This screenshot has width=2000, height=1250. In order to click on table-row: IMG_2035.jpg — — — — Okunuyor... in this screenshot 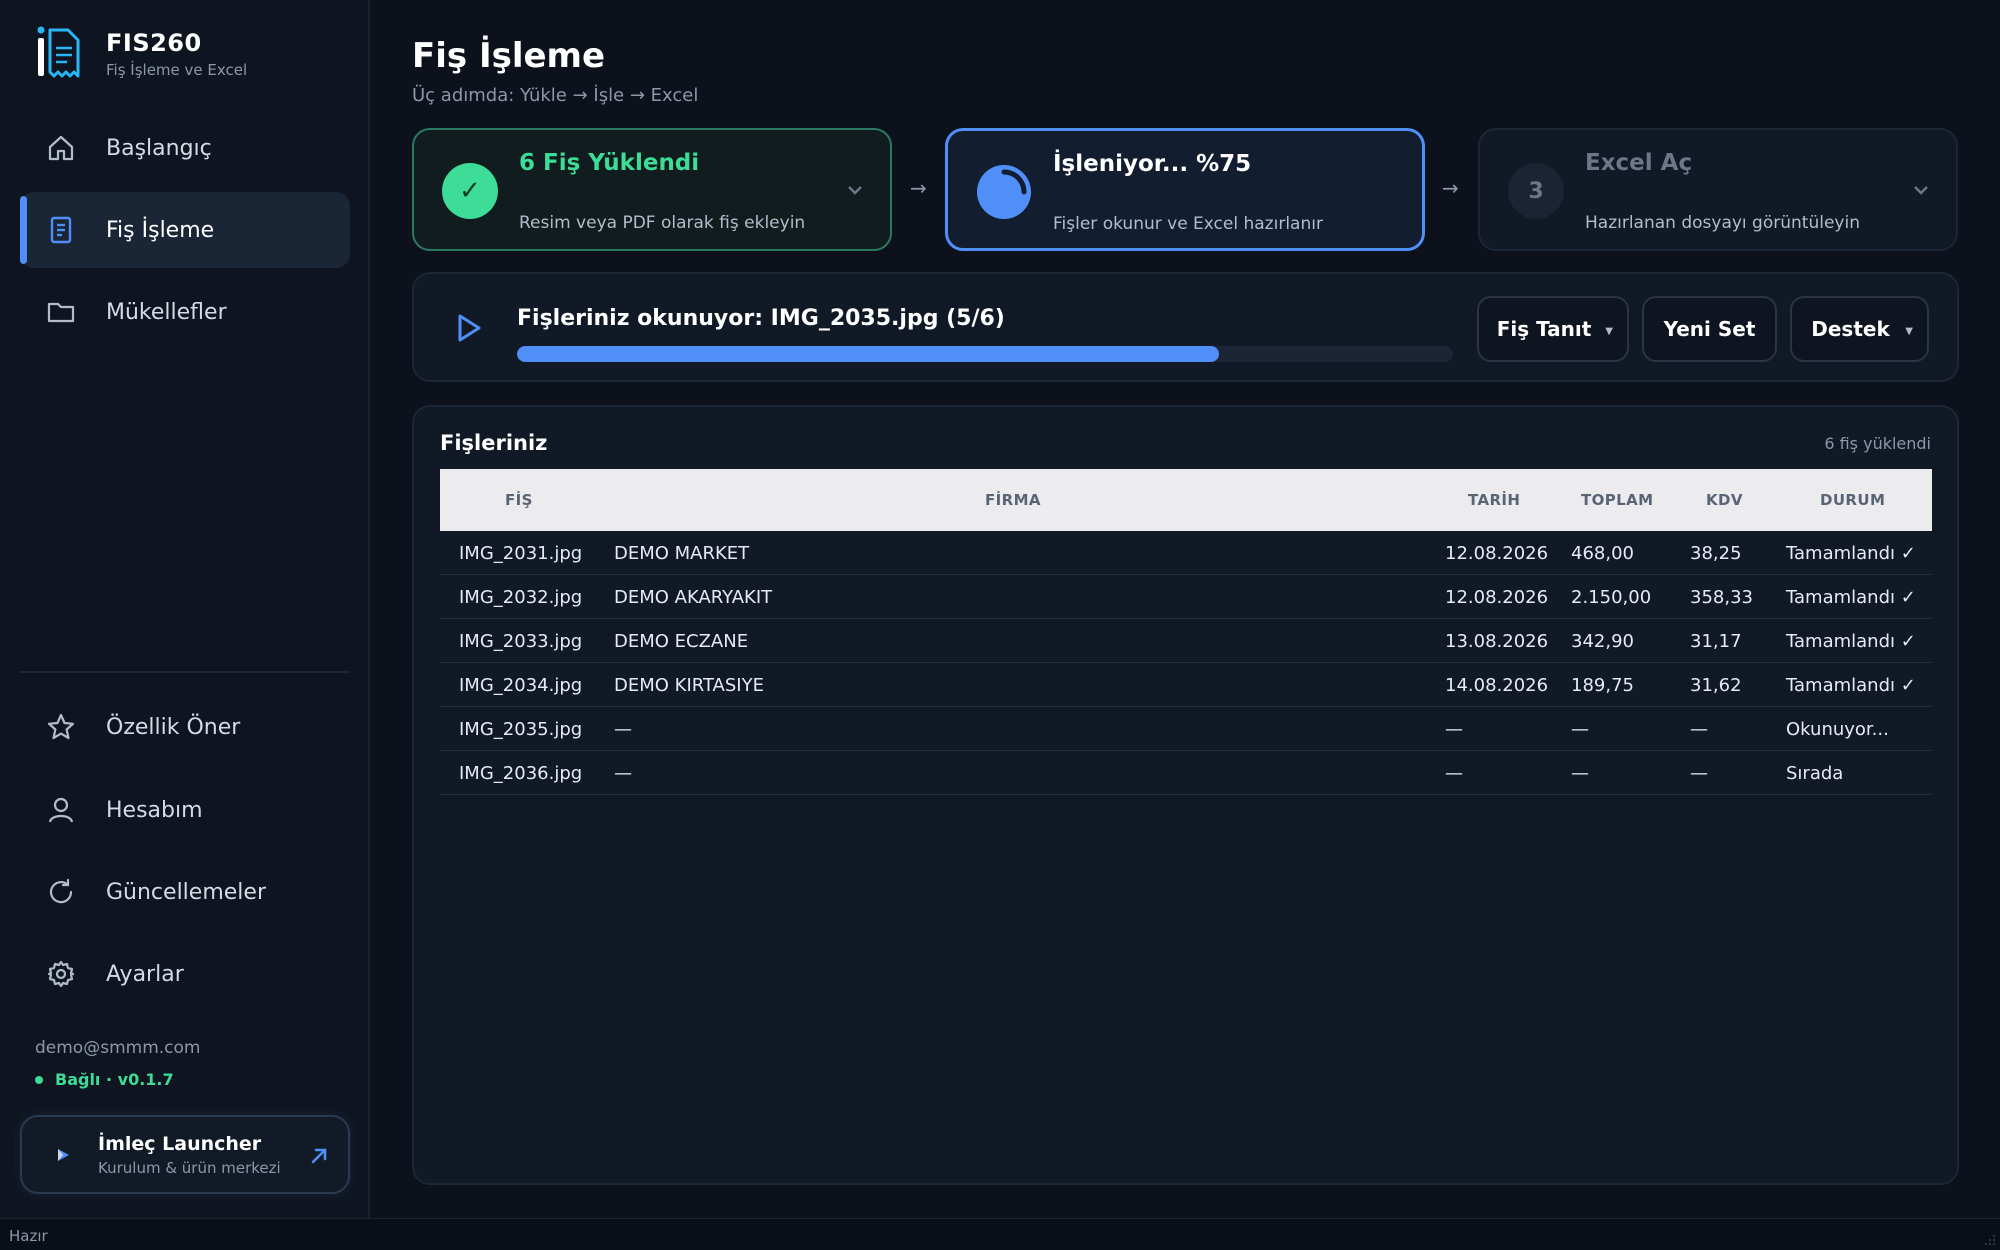, I will do `click(1186, 729)`.